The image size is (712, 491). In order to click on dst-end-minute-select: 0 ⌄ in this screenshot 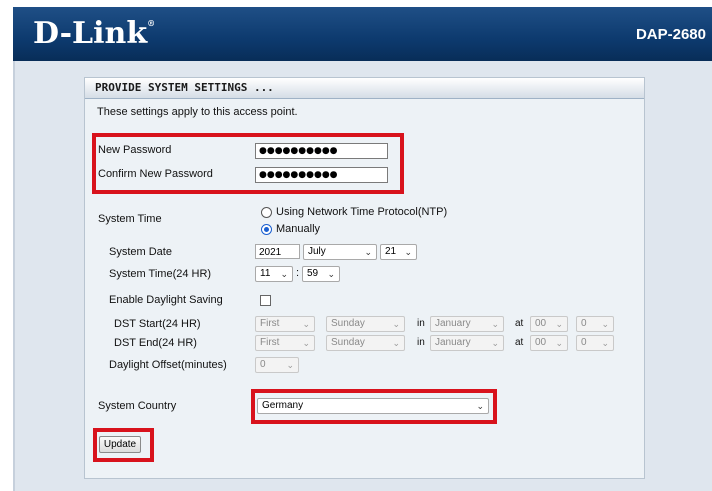, I will do `click(595, 343)`.